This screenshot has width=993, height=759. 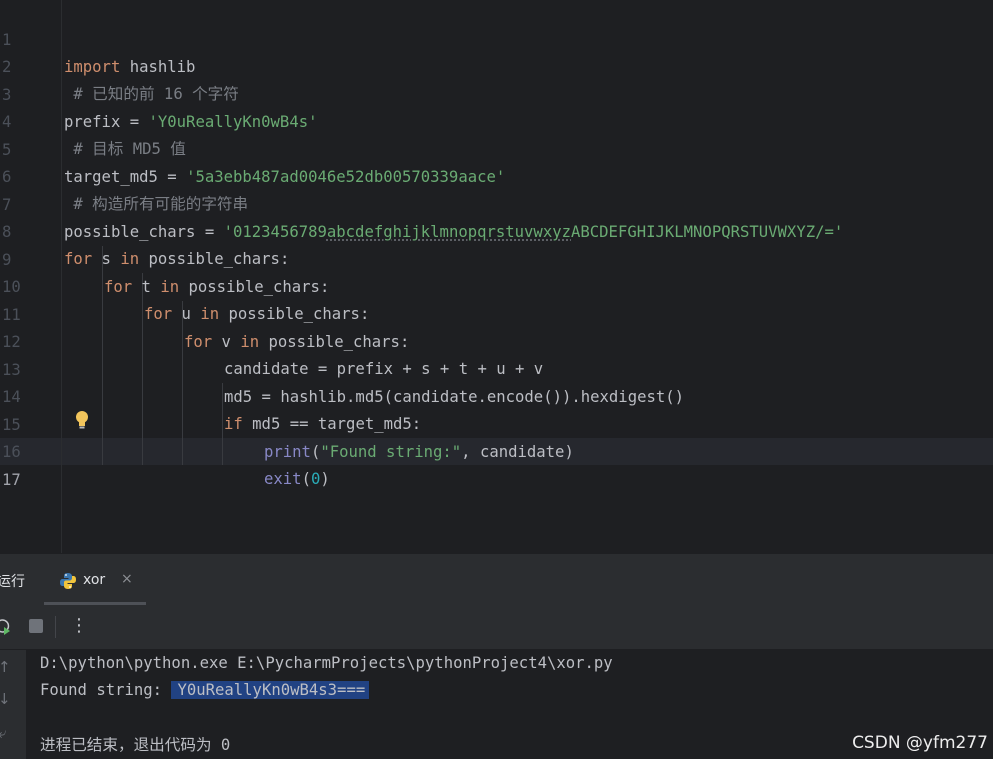 What do you see at coordinates (496, 627) in the screenshot?
I see `run-toolbar: ⋮` at bounding box center [496, 627].